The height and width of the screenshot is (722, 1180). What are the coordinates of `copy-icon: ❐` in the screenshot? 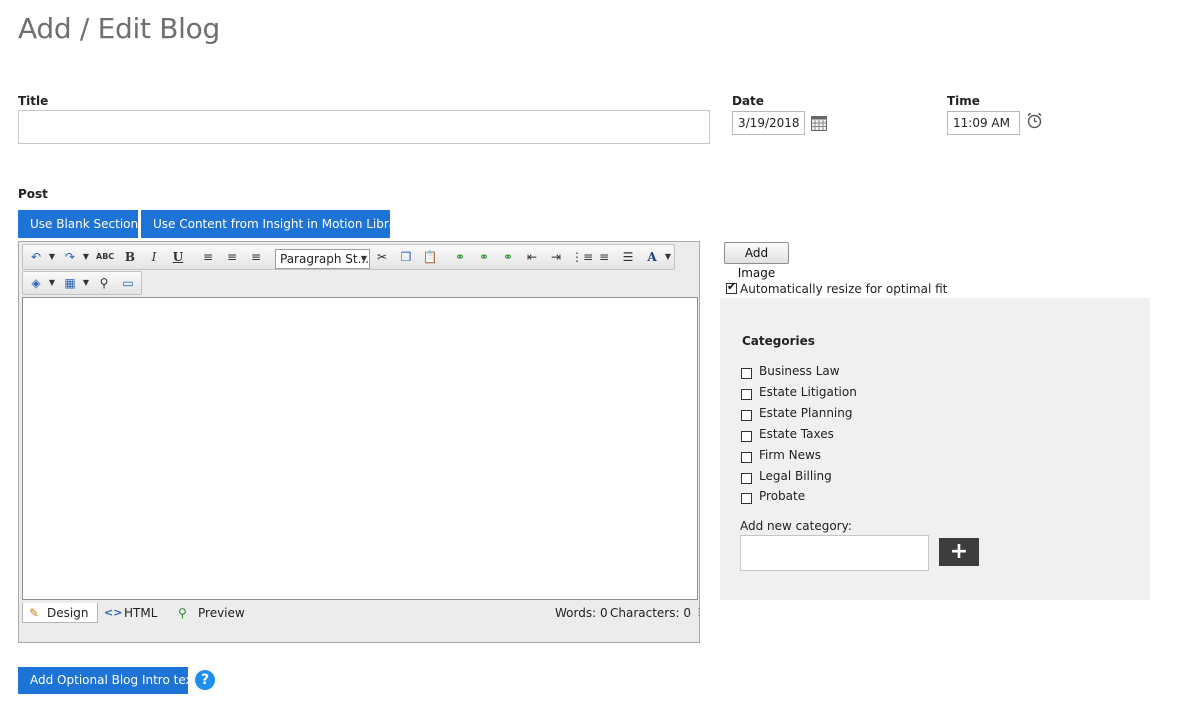 It's located at (406, 257).